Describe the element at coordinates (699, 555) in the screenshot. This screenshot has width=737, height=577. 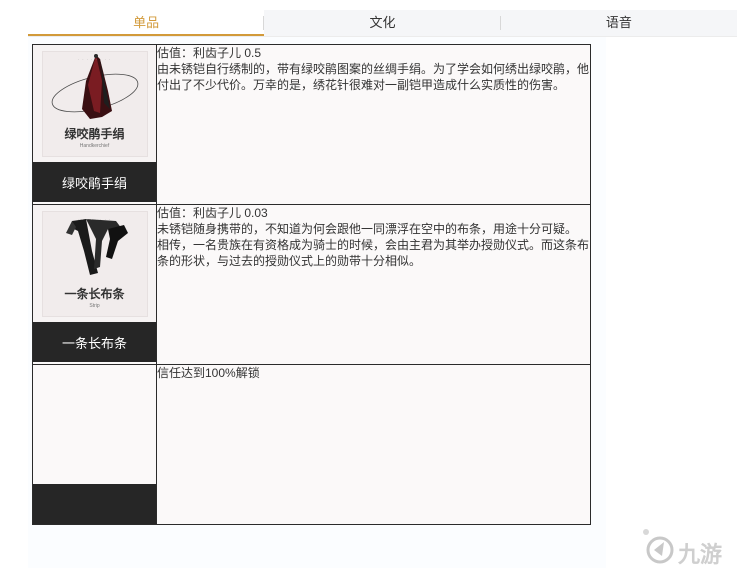
I see `watermark-text: 九游` at that location.